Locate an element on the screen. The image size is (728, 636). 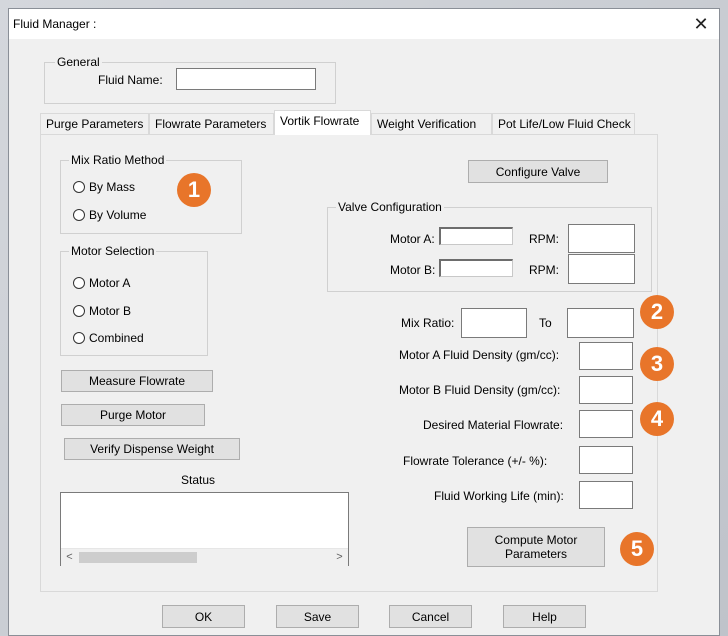
radio-by-volume-label: By Volume is located at coordinates (118, 215).